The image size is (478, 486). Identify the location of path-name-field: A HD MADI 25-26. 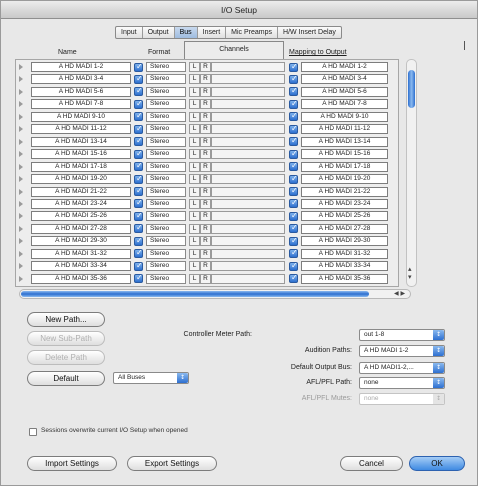
(81, 216).